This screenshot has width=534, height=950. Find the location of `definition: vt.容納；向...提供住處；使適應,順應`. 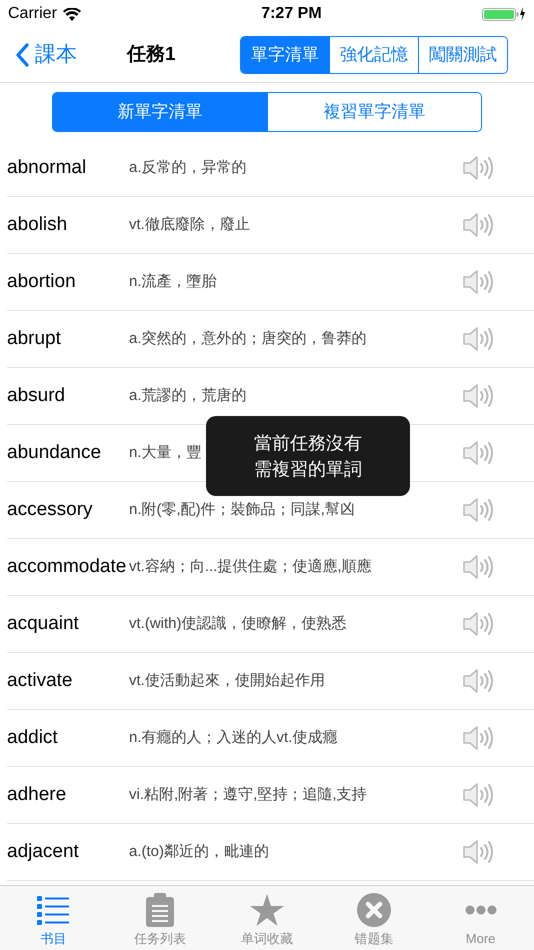

definition: vt.容納；向...提供住處；使適應,順應 is located at coordinates (250, 566).